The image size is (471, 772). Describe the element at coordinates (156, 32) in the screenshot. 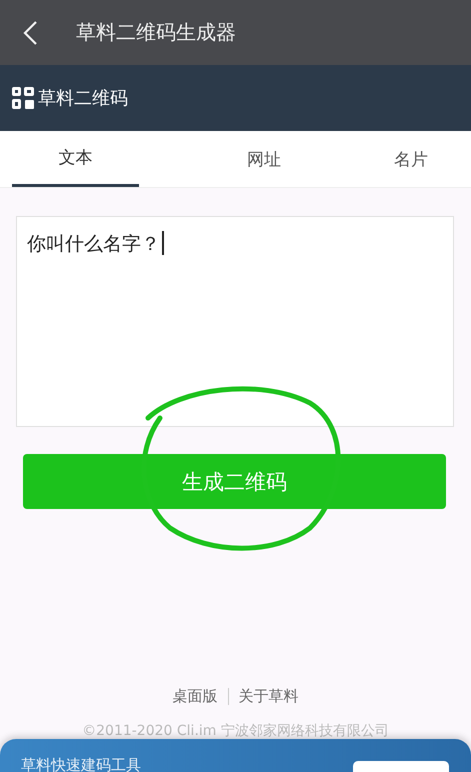

I see `page-title: 草料二维码生成器` at that location.